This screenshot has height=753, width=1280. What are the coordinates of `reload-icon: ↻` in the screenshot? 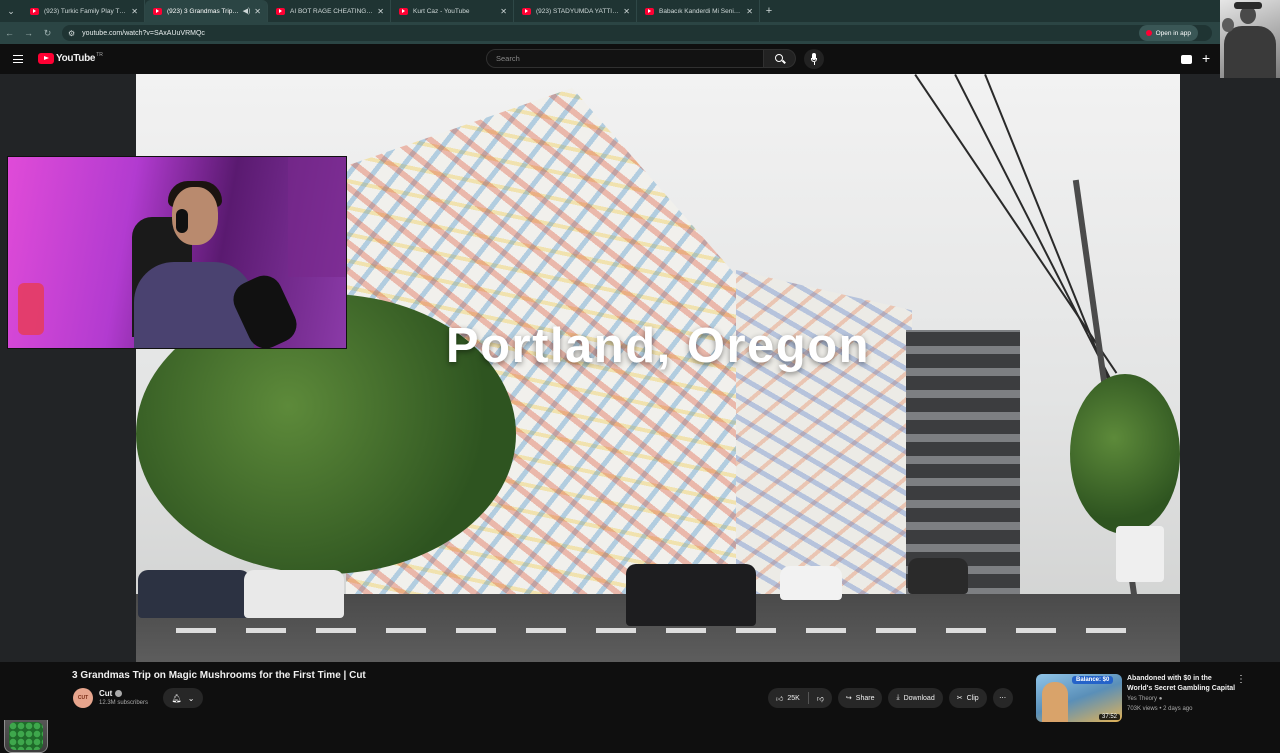 It's located at (47, 33).